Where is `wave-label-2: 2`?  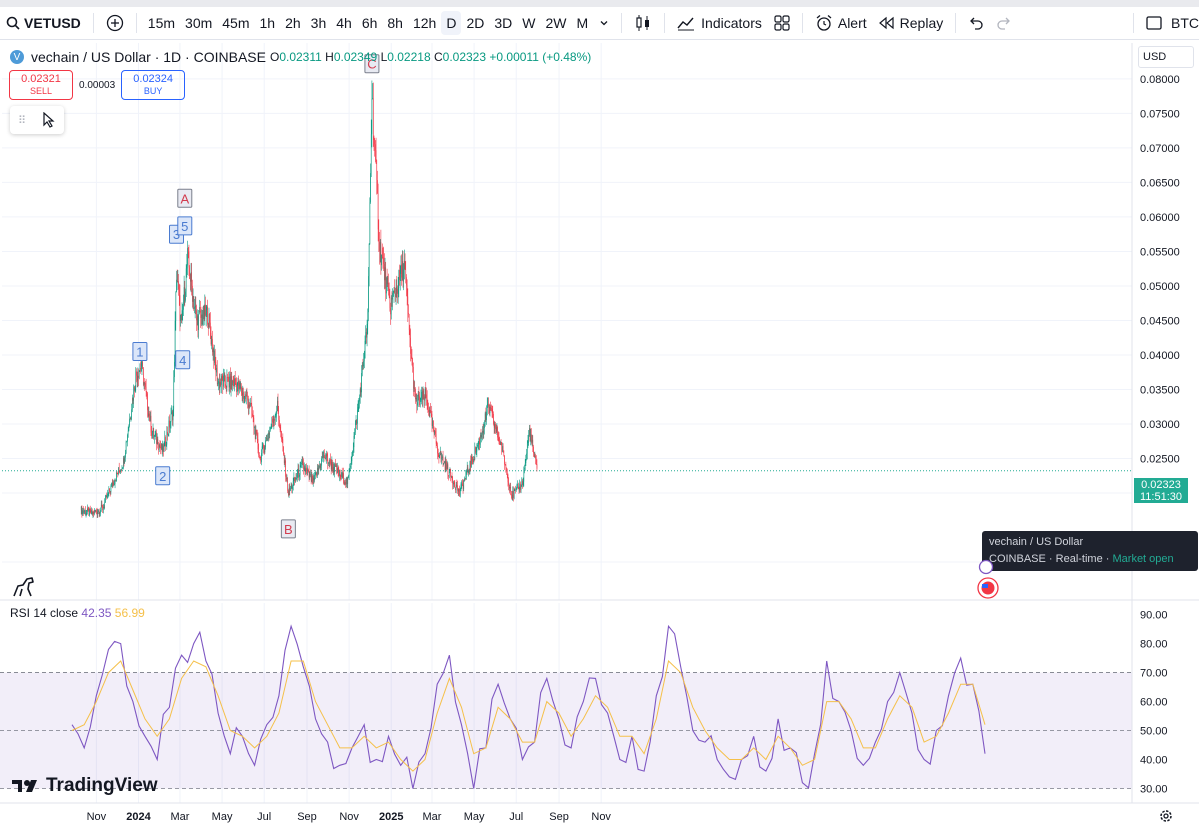
wave-label-2: 2 is located at coordinates (163, 476).